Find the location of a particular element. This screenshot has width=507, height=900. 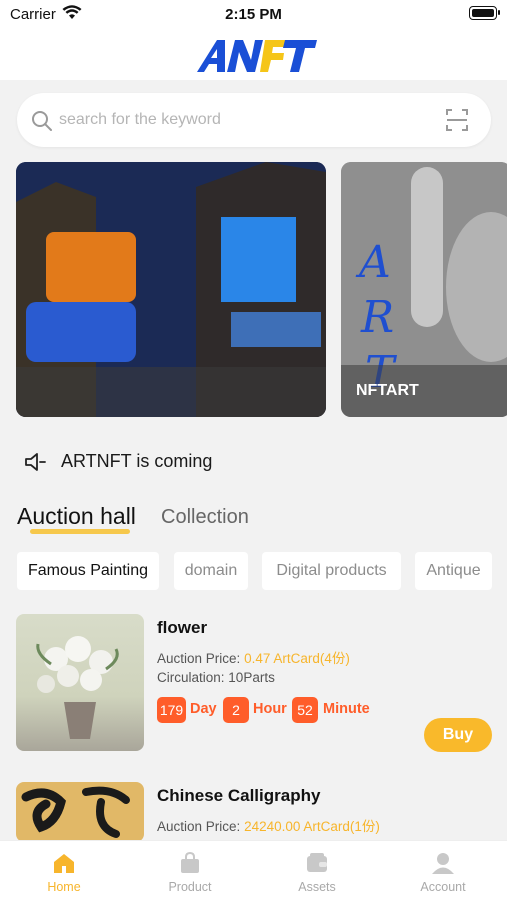

app-header is located at coordinates (253, 55).